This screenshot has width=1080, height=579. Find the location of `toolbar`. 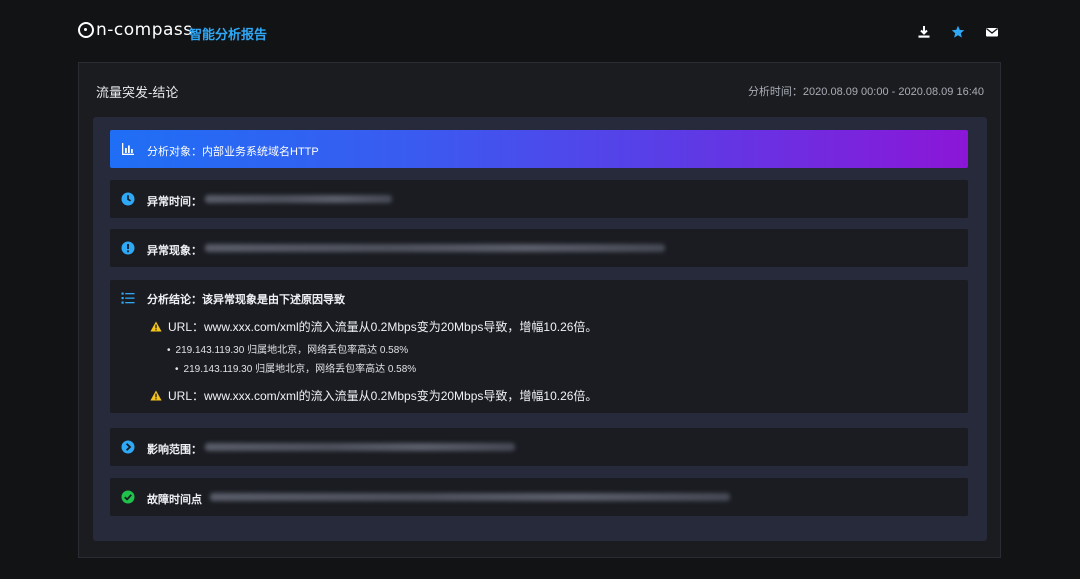

toolbar is located at coordinates (958, 32).